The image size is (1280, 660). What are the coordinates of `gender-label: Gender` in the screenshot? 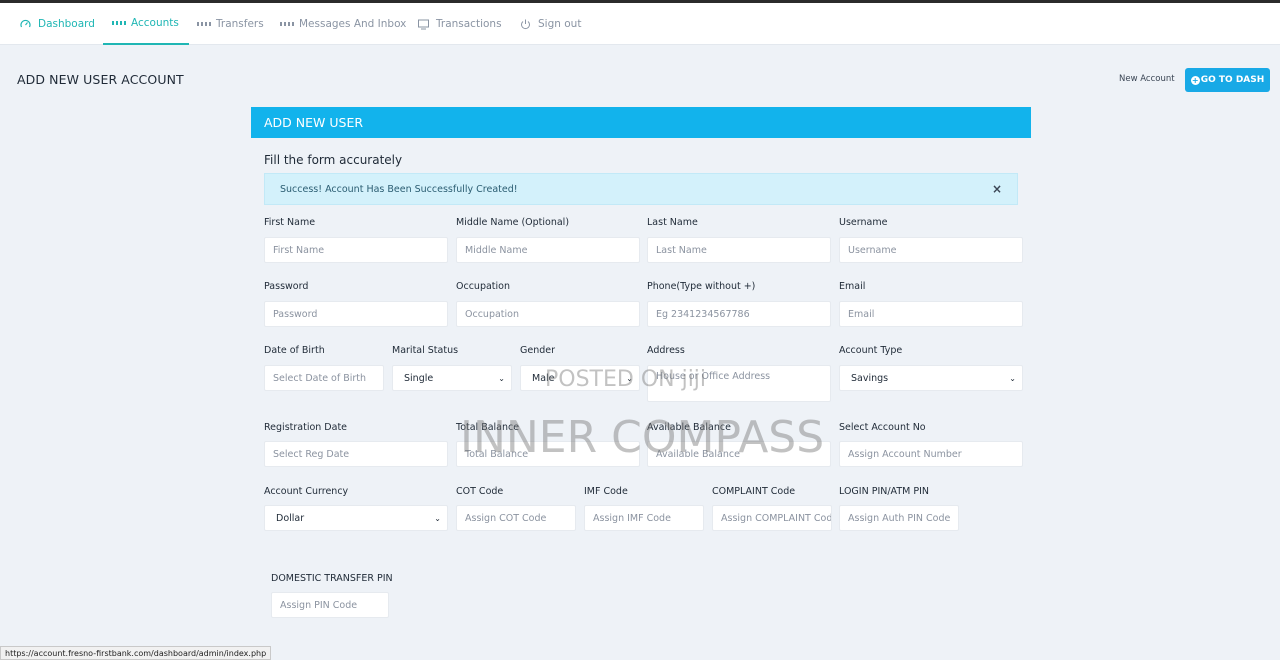 It's located at (538, 350).